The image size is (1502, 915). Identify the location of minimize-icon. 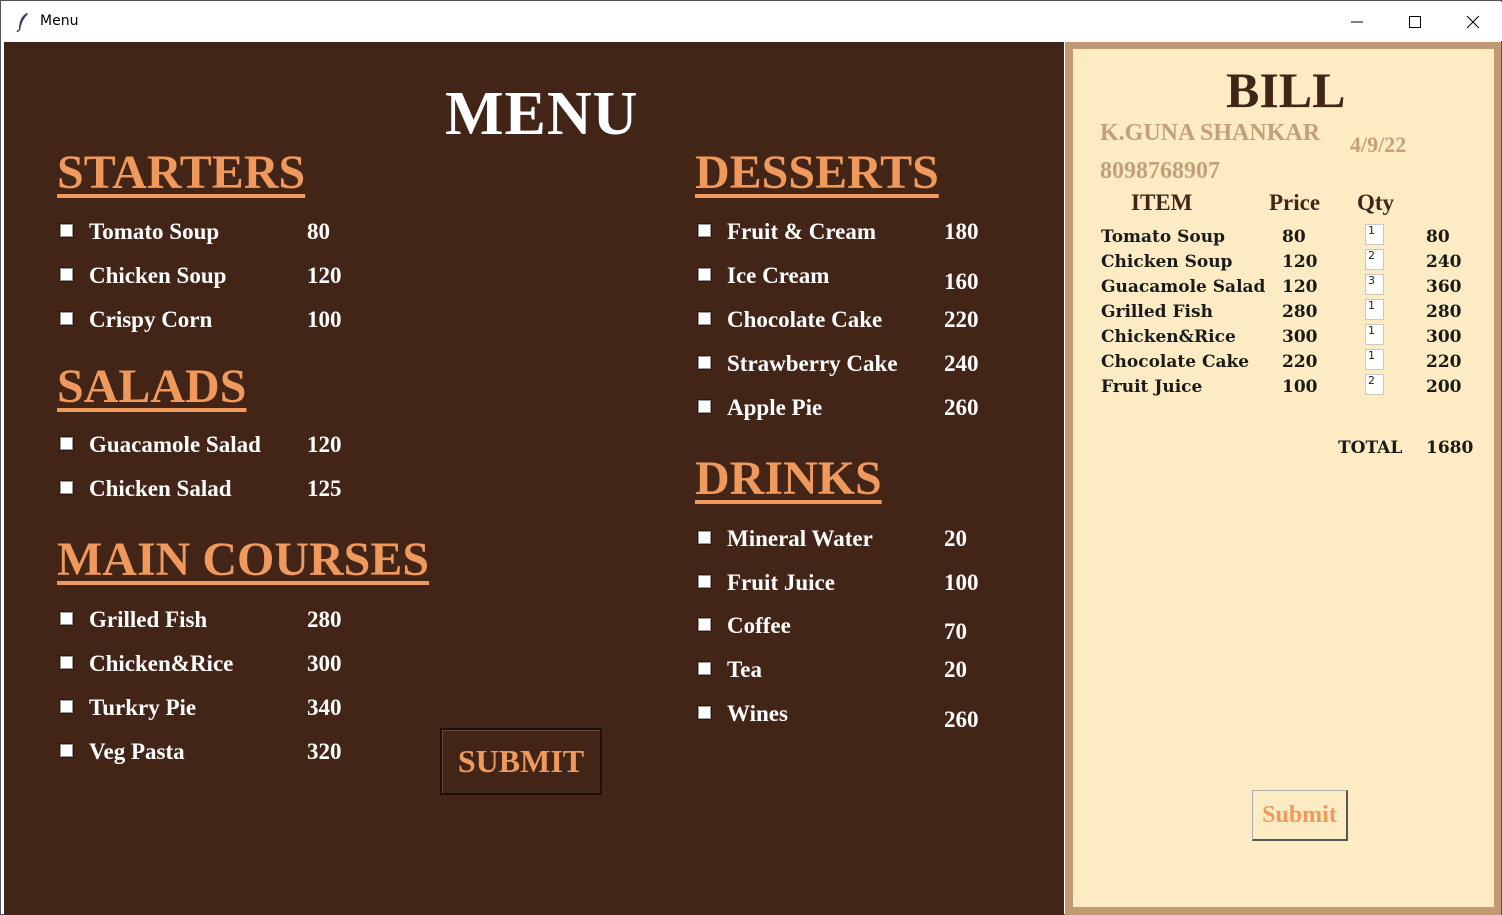
(1357, 22).